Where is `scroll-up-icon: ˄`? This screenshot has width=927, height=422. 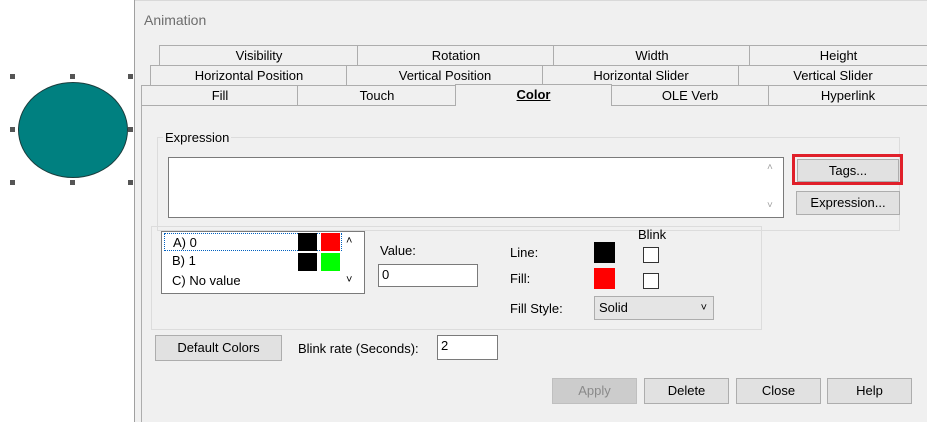
scroll-up-icon: ˄ is located at coordinates (770, 167).